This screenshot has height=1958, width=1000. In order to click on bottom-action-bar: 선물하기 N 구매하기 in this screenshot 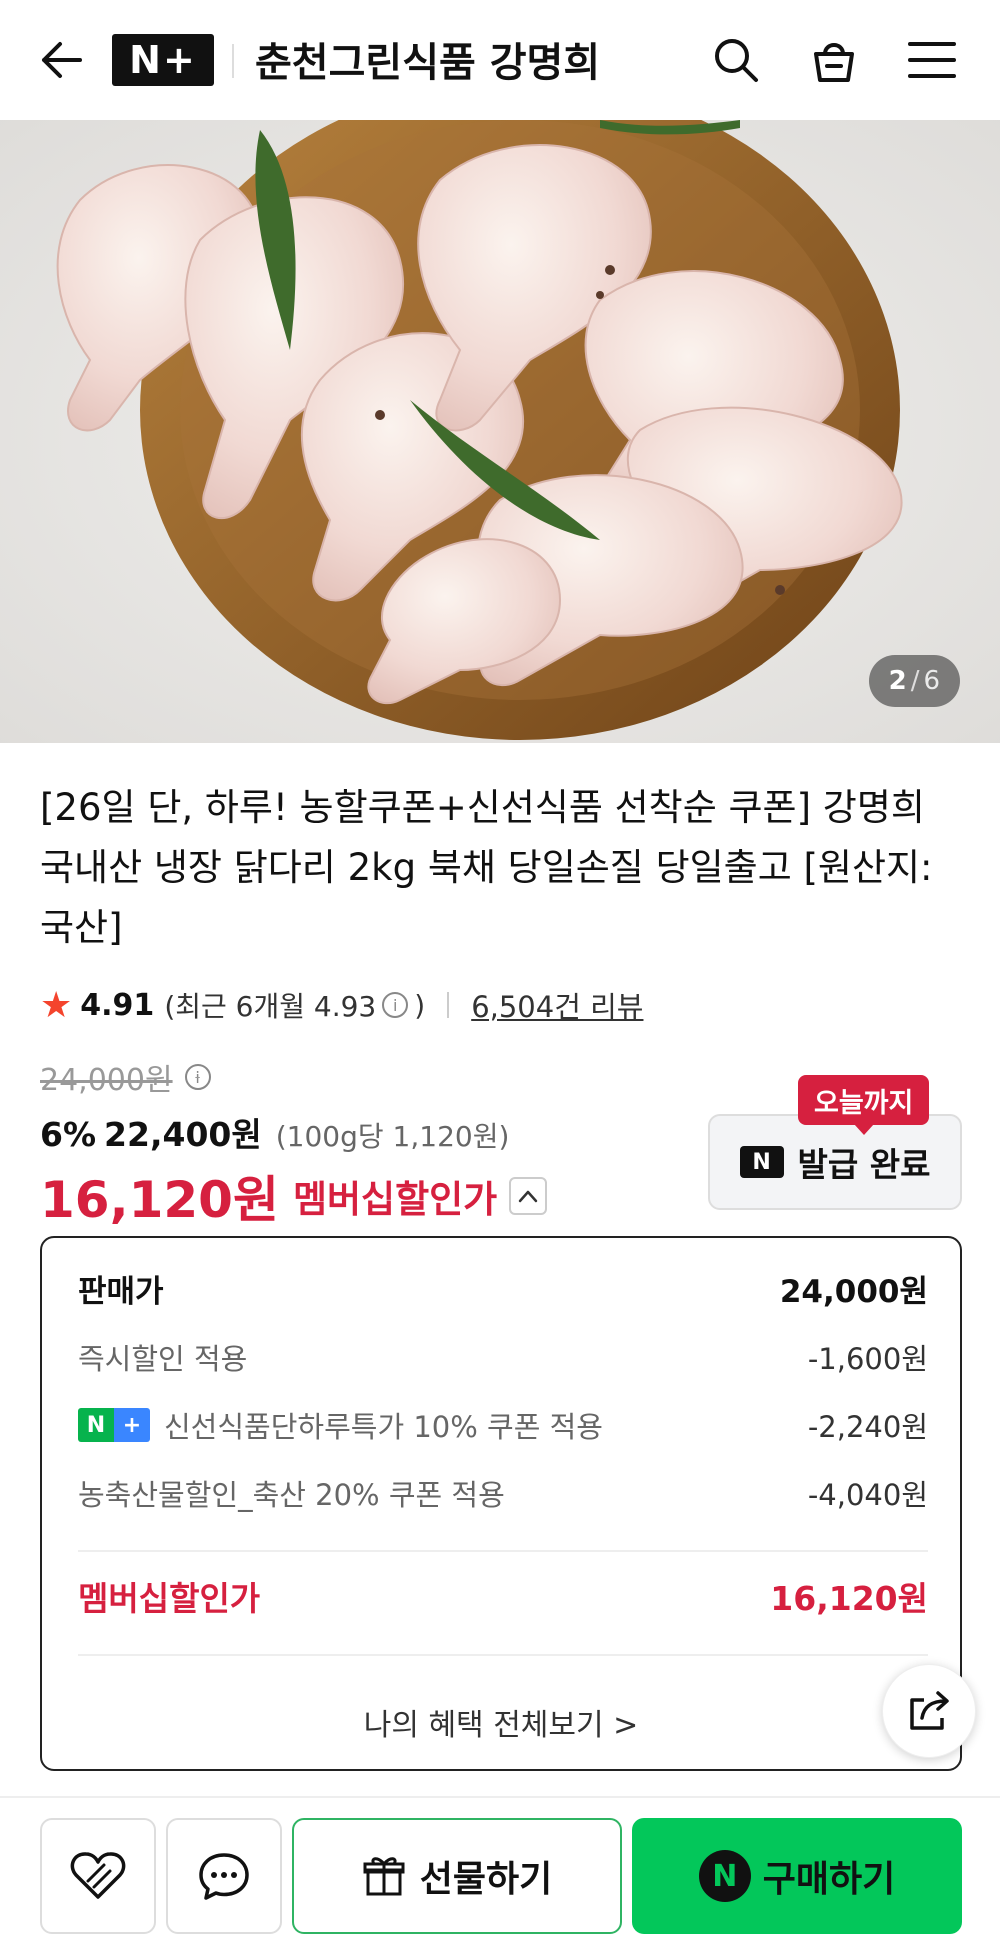, I will do `click(500, 1878)`.